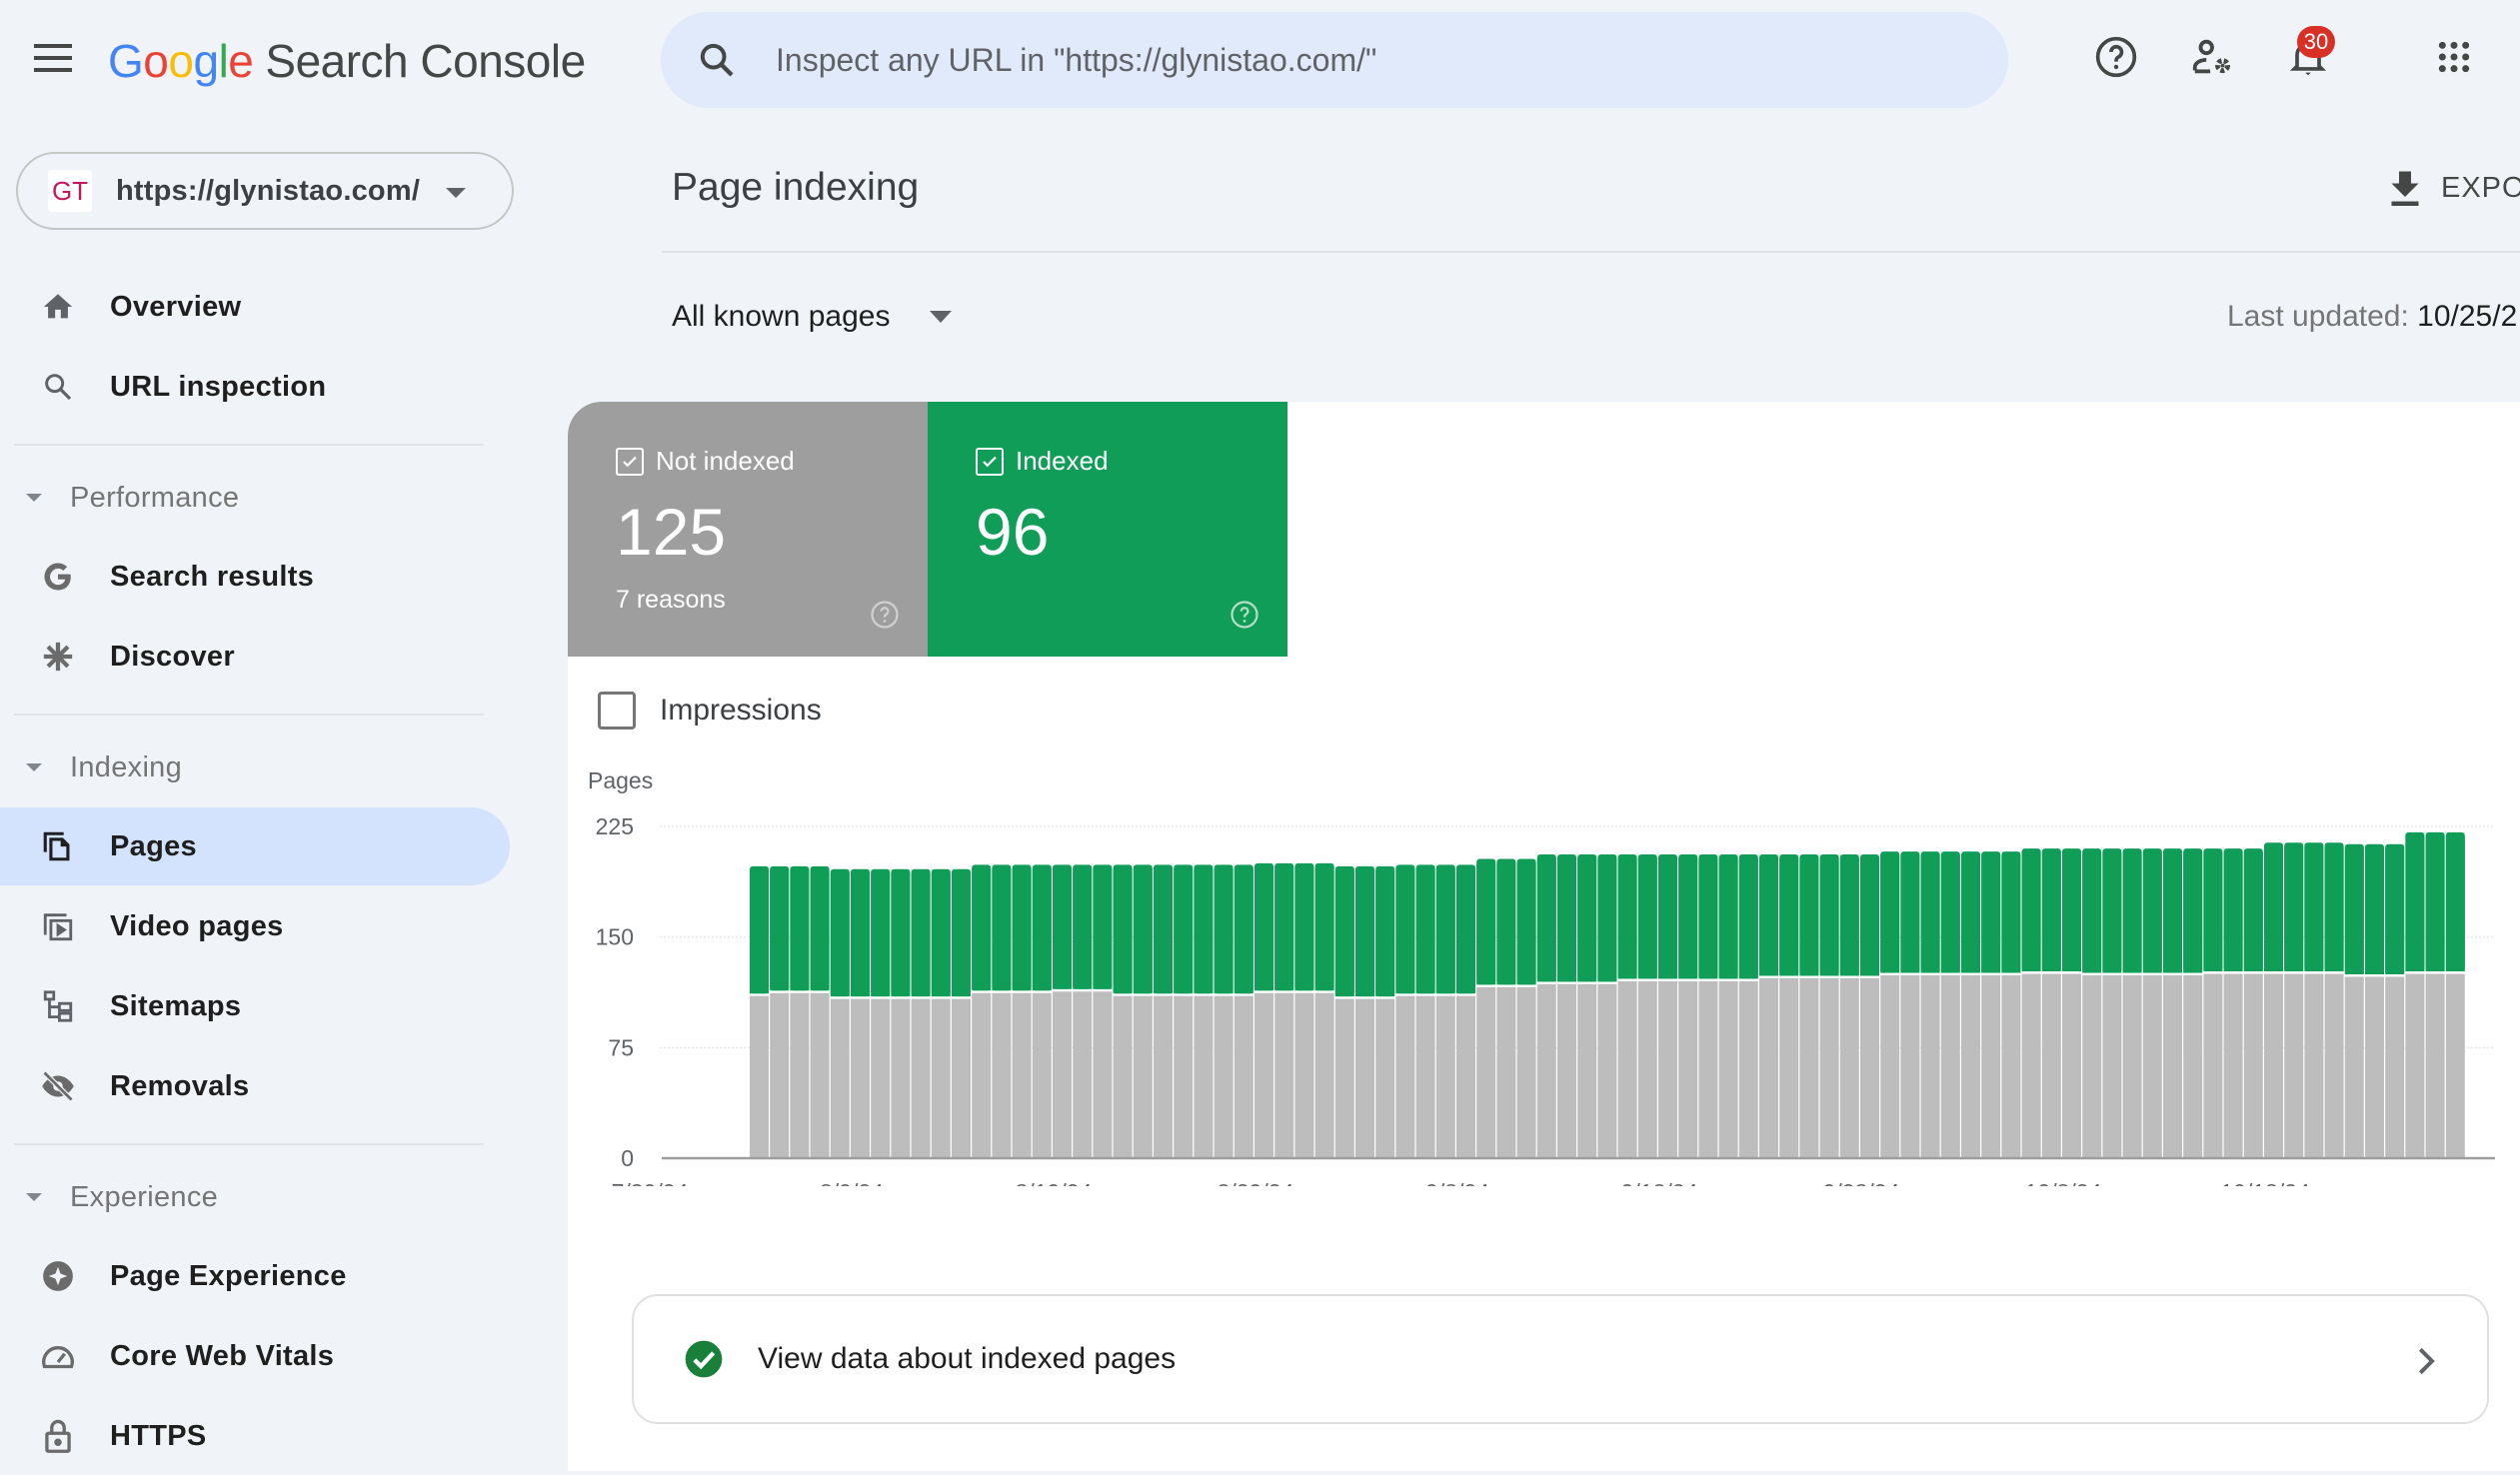  I want to click on sidebar-section-performance: Performance, so click(255, 498).